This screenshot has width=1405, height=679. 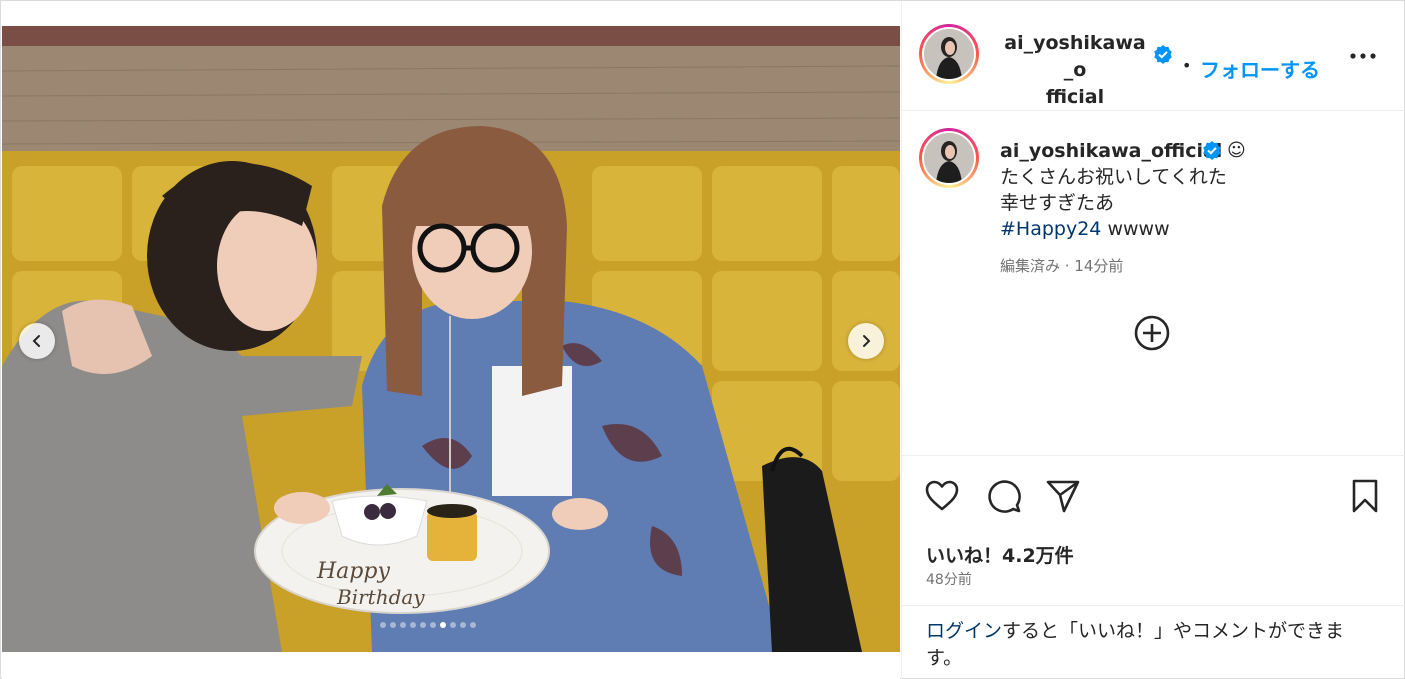 I want to click on caption-avatar, so click(x=949, y=158).